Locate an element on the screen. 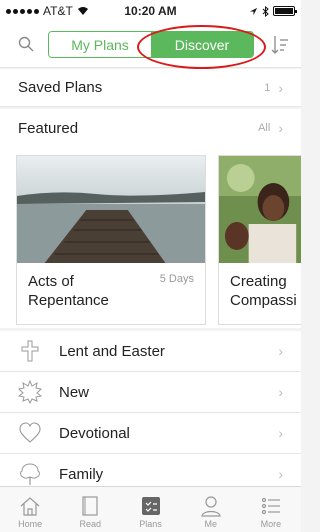  saved-plans-count: 1 is located at coordinates (267, 87).